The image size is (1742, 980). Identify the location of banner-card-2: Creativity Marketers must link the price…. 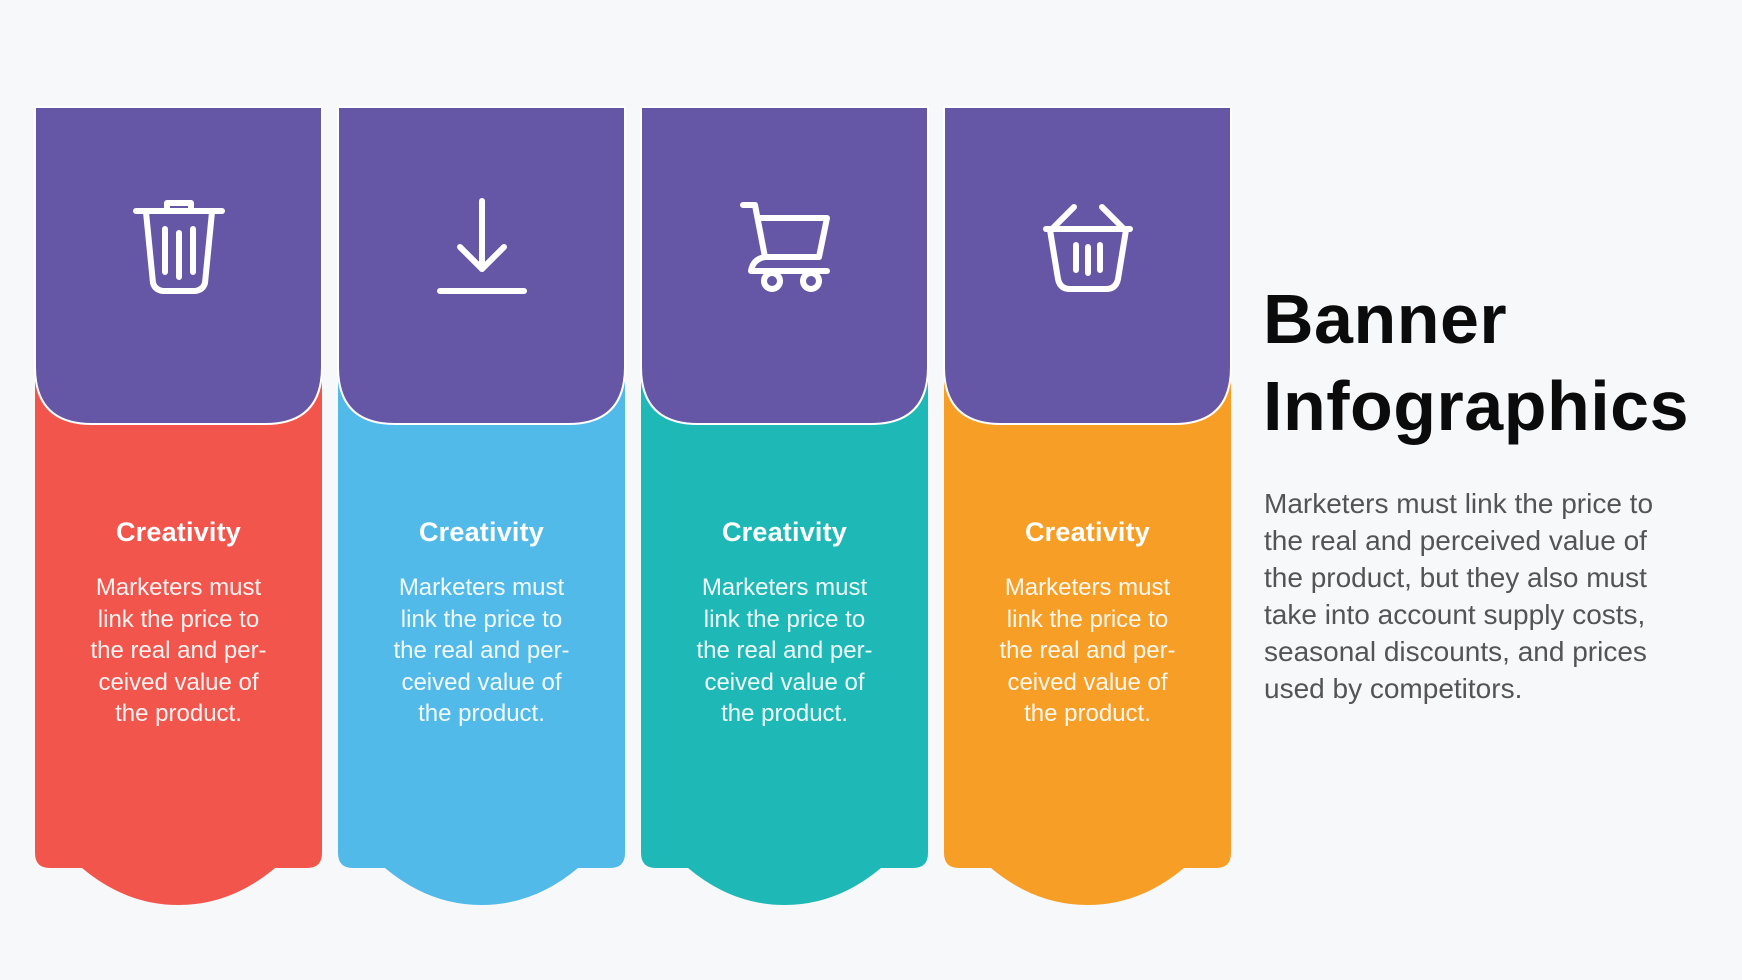
(481, 505).